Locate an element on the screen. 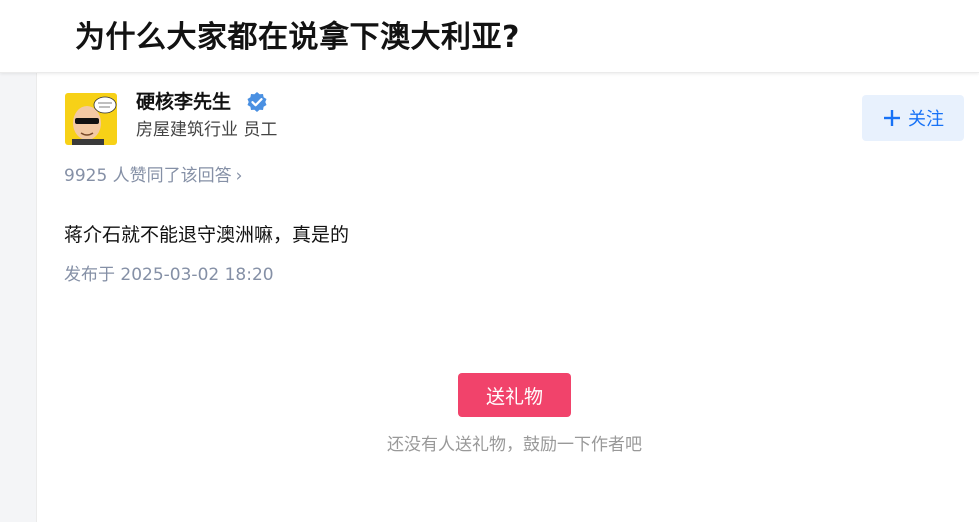 This screenshot has width=979, height=522. vote-count-link: 9925 人赞同了该回答 › is located at coordinates (153, 176).